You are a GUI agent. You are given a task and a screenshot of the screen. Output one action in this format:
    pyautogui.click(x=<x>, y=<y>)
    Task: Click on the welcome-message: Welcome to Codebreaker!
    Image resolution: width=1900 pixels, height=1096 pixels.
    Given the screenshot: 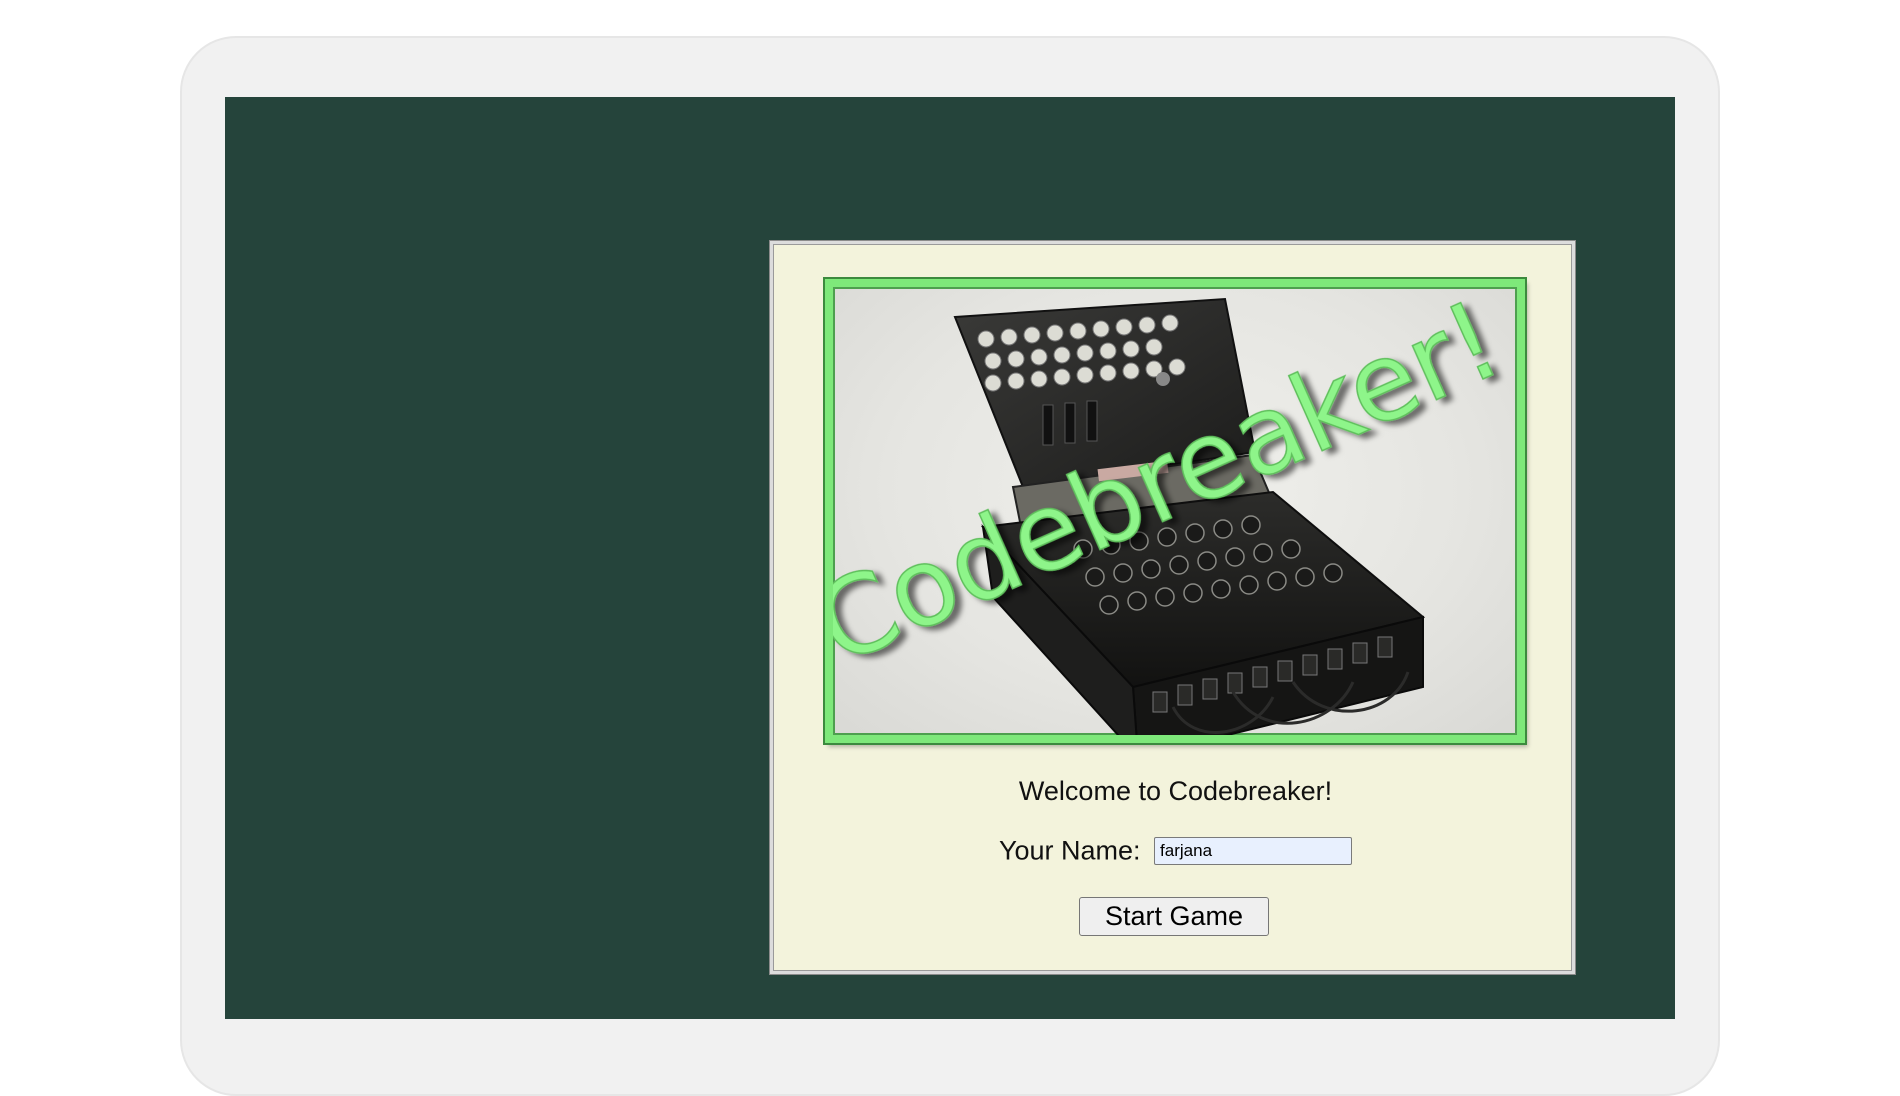 What is the action you would take?
    pyautogui.click(x=1175, y=791)
    